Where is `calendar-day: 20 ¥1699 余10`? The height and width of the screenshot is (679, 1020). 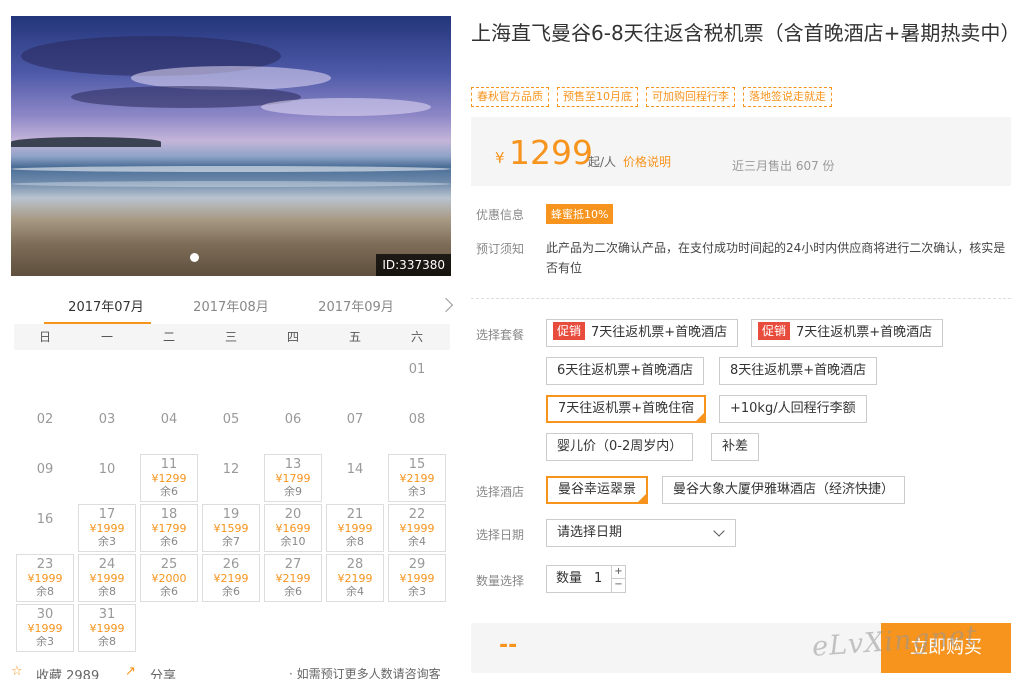
calendar-day: 20 ¥1699 余10 is located at coordinates (293, 528).